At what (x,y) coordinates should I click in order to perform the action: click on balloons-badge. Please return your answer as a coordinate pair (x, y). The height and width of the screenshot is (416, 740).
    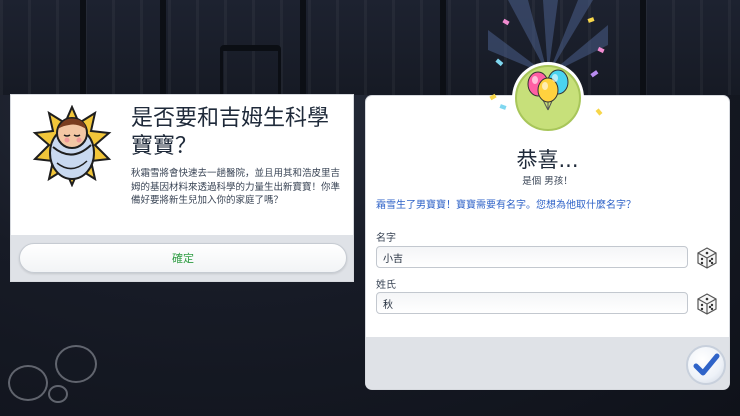
    Looking at the image, I should click on (548, 70).